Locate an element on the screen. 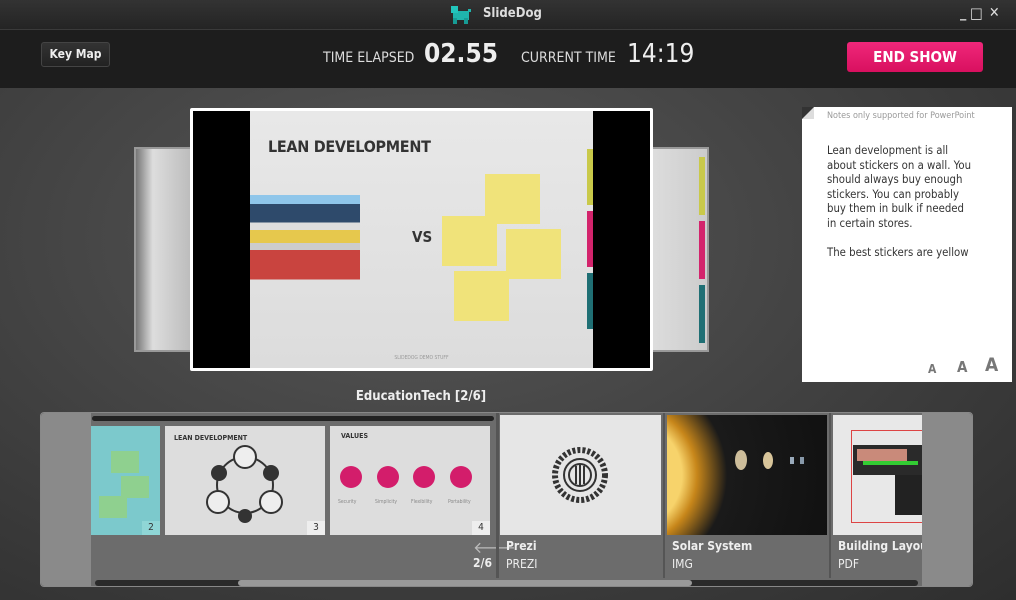  slide-title: LEAN DEVELOPMENT is located at coordinates (349, 146).